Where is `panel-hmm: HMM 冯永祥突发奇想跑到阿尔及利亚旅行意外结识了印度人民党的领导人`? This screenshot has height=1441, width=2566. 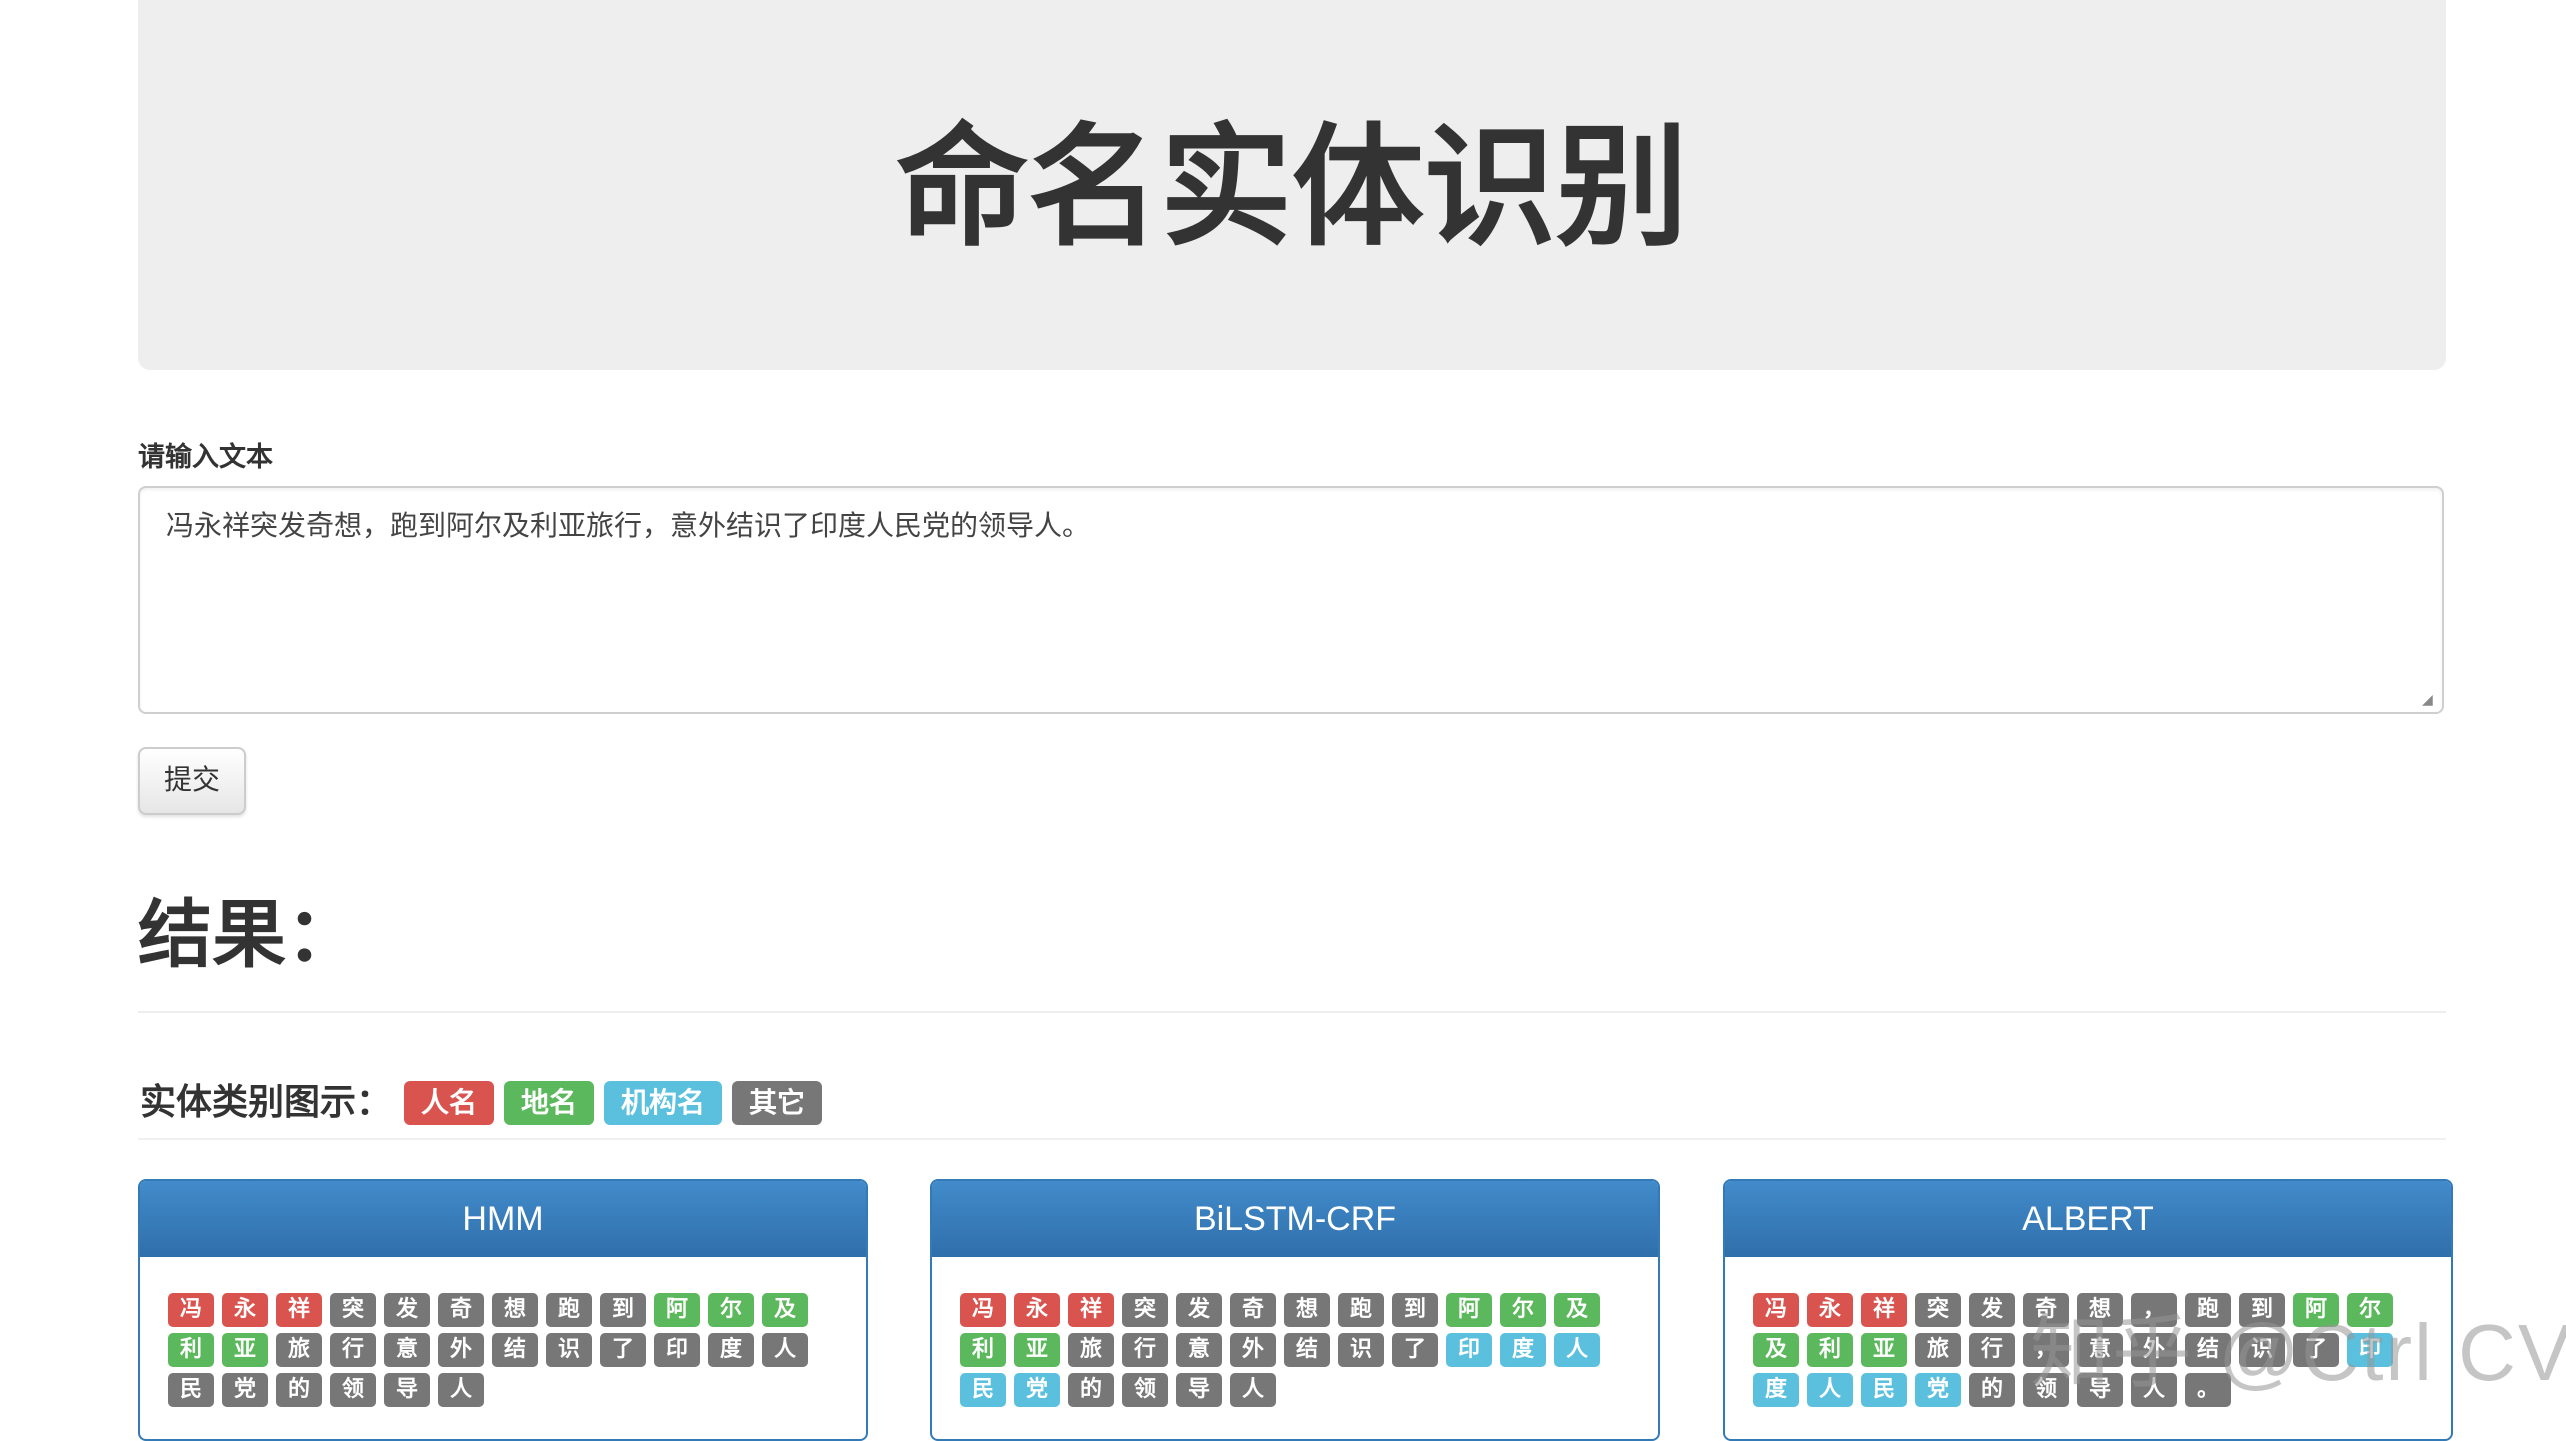 panel-hmm: HMM 冯永祥突发奇想跑到阿尔及利亚旅行意外结识了印度人民党的领导人 is located at coordinates (503, 1310).